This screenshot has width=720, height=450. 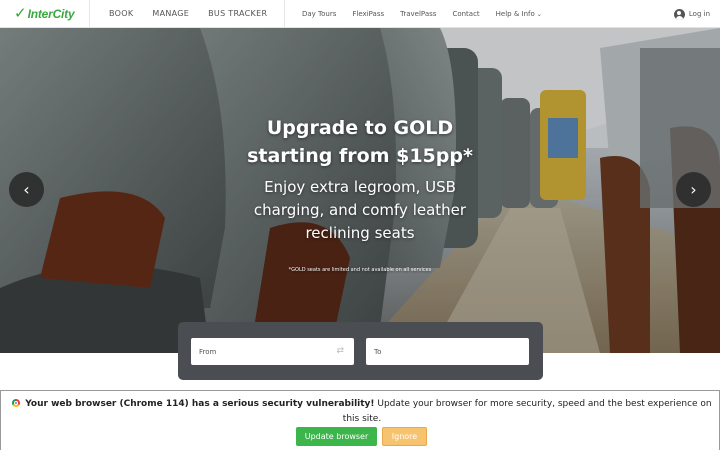 I want to click on to-input: To, so click(x=447, y=351).